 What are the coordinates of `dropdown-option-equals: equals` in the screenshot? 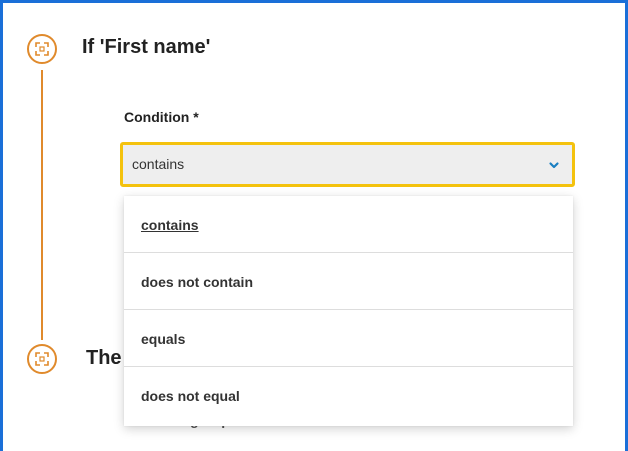 It's located at (348, 338).